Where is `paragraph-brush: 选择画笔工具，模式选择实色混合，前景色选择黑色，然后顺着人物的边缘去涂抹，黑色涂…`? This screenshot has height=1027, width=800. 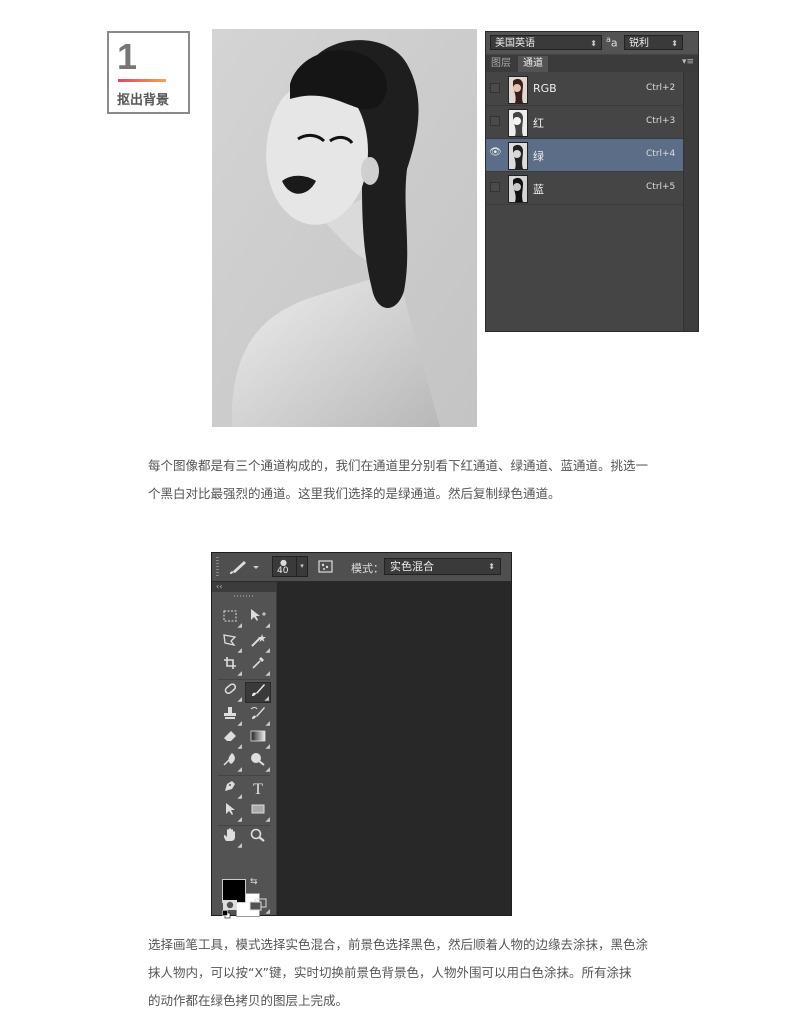 paragraph-brush: 选择画笔工具，模式选择实色混合，前景色选择黑色，然后顺着人物的边缘去涂抹，黑色涂… is located at coordinates (408, 973).